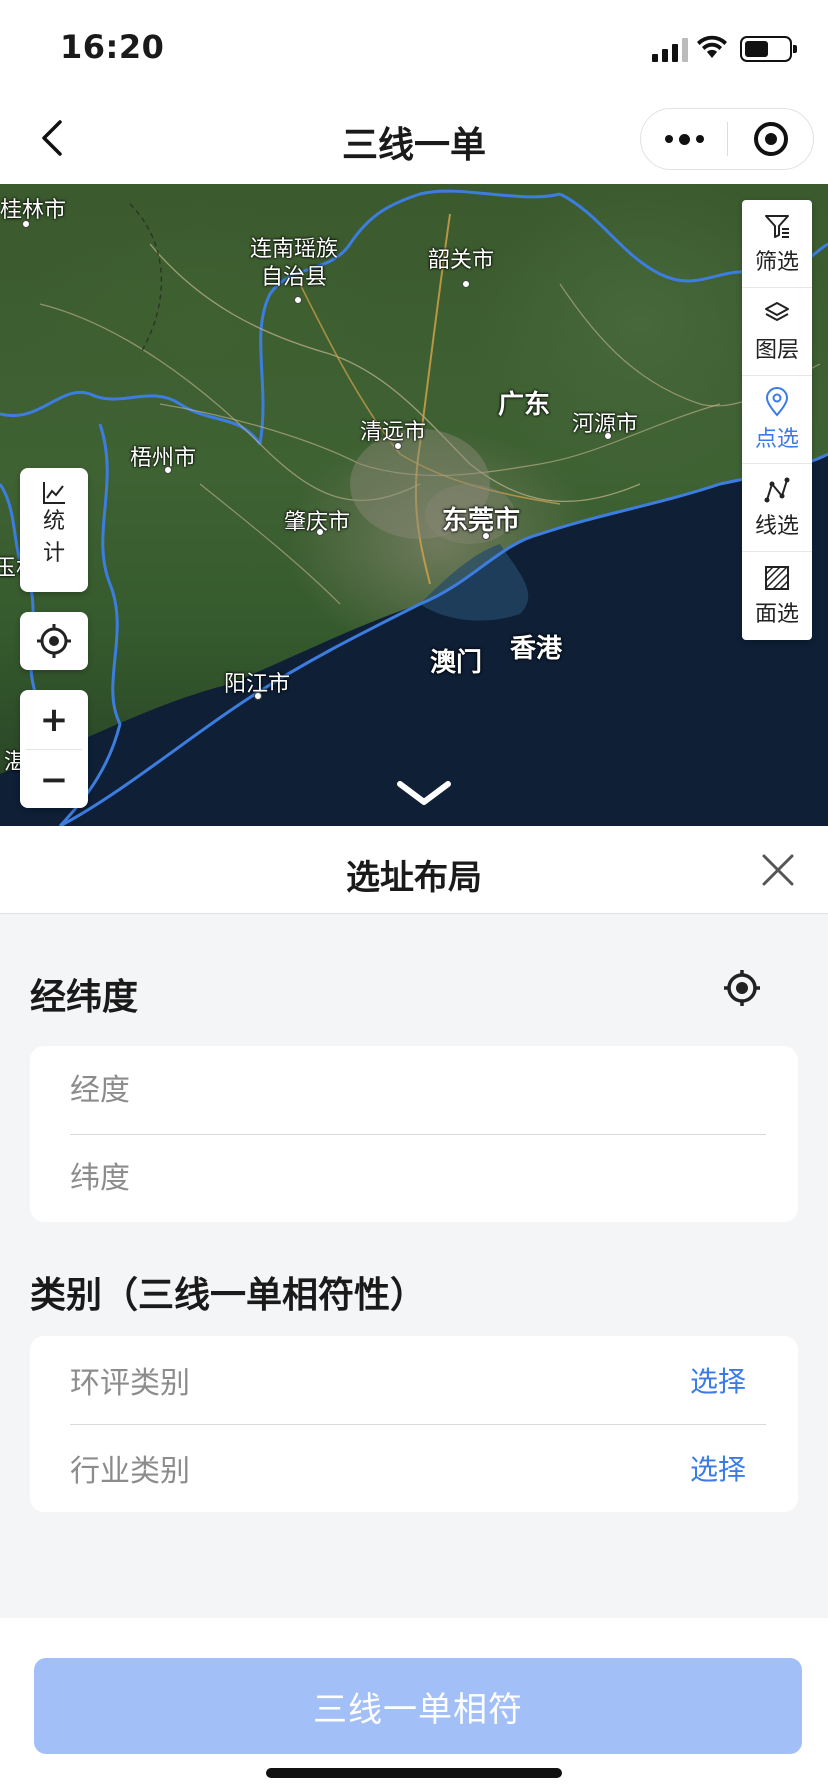 This screenshot has width=828, height=1792. I want to click on filter-tool-button: 筛选, so click(777, 244).